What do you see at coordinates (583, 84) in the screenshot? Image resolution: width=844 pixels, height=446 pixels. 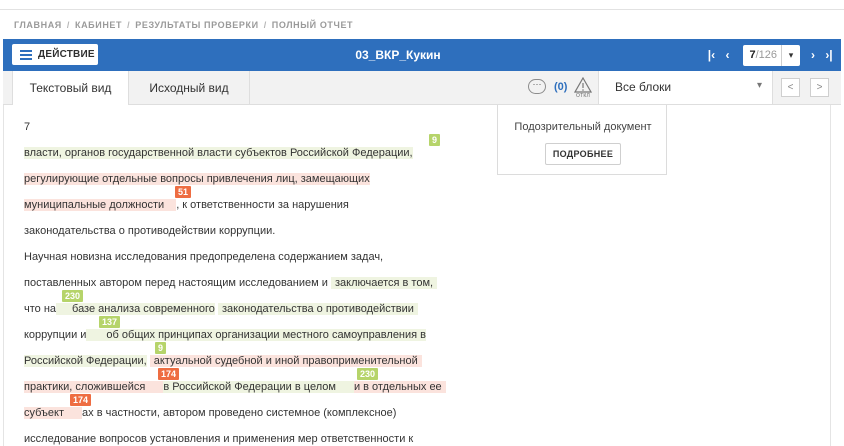 I see `warning-triangle-icon` at bounding box center [583, 84].